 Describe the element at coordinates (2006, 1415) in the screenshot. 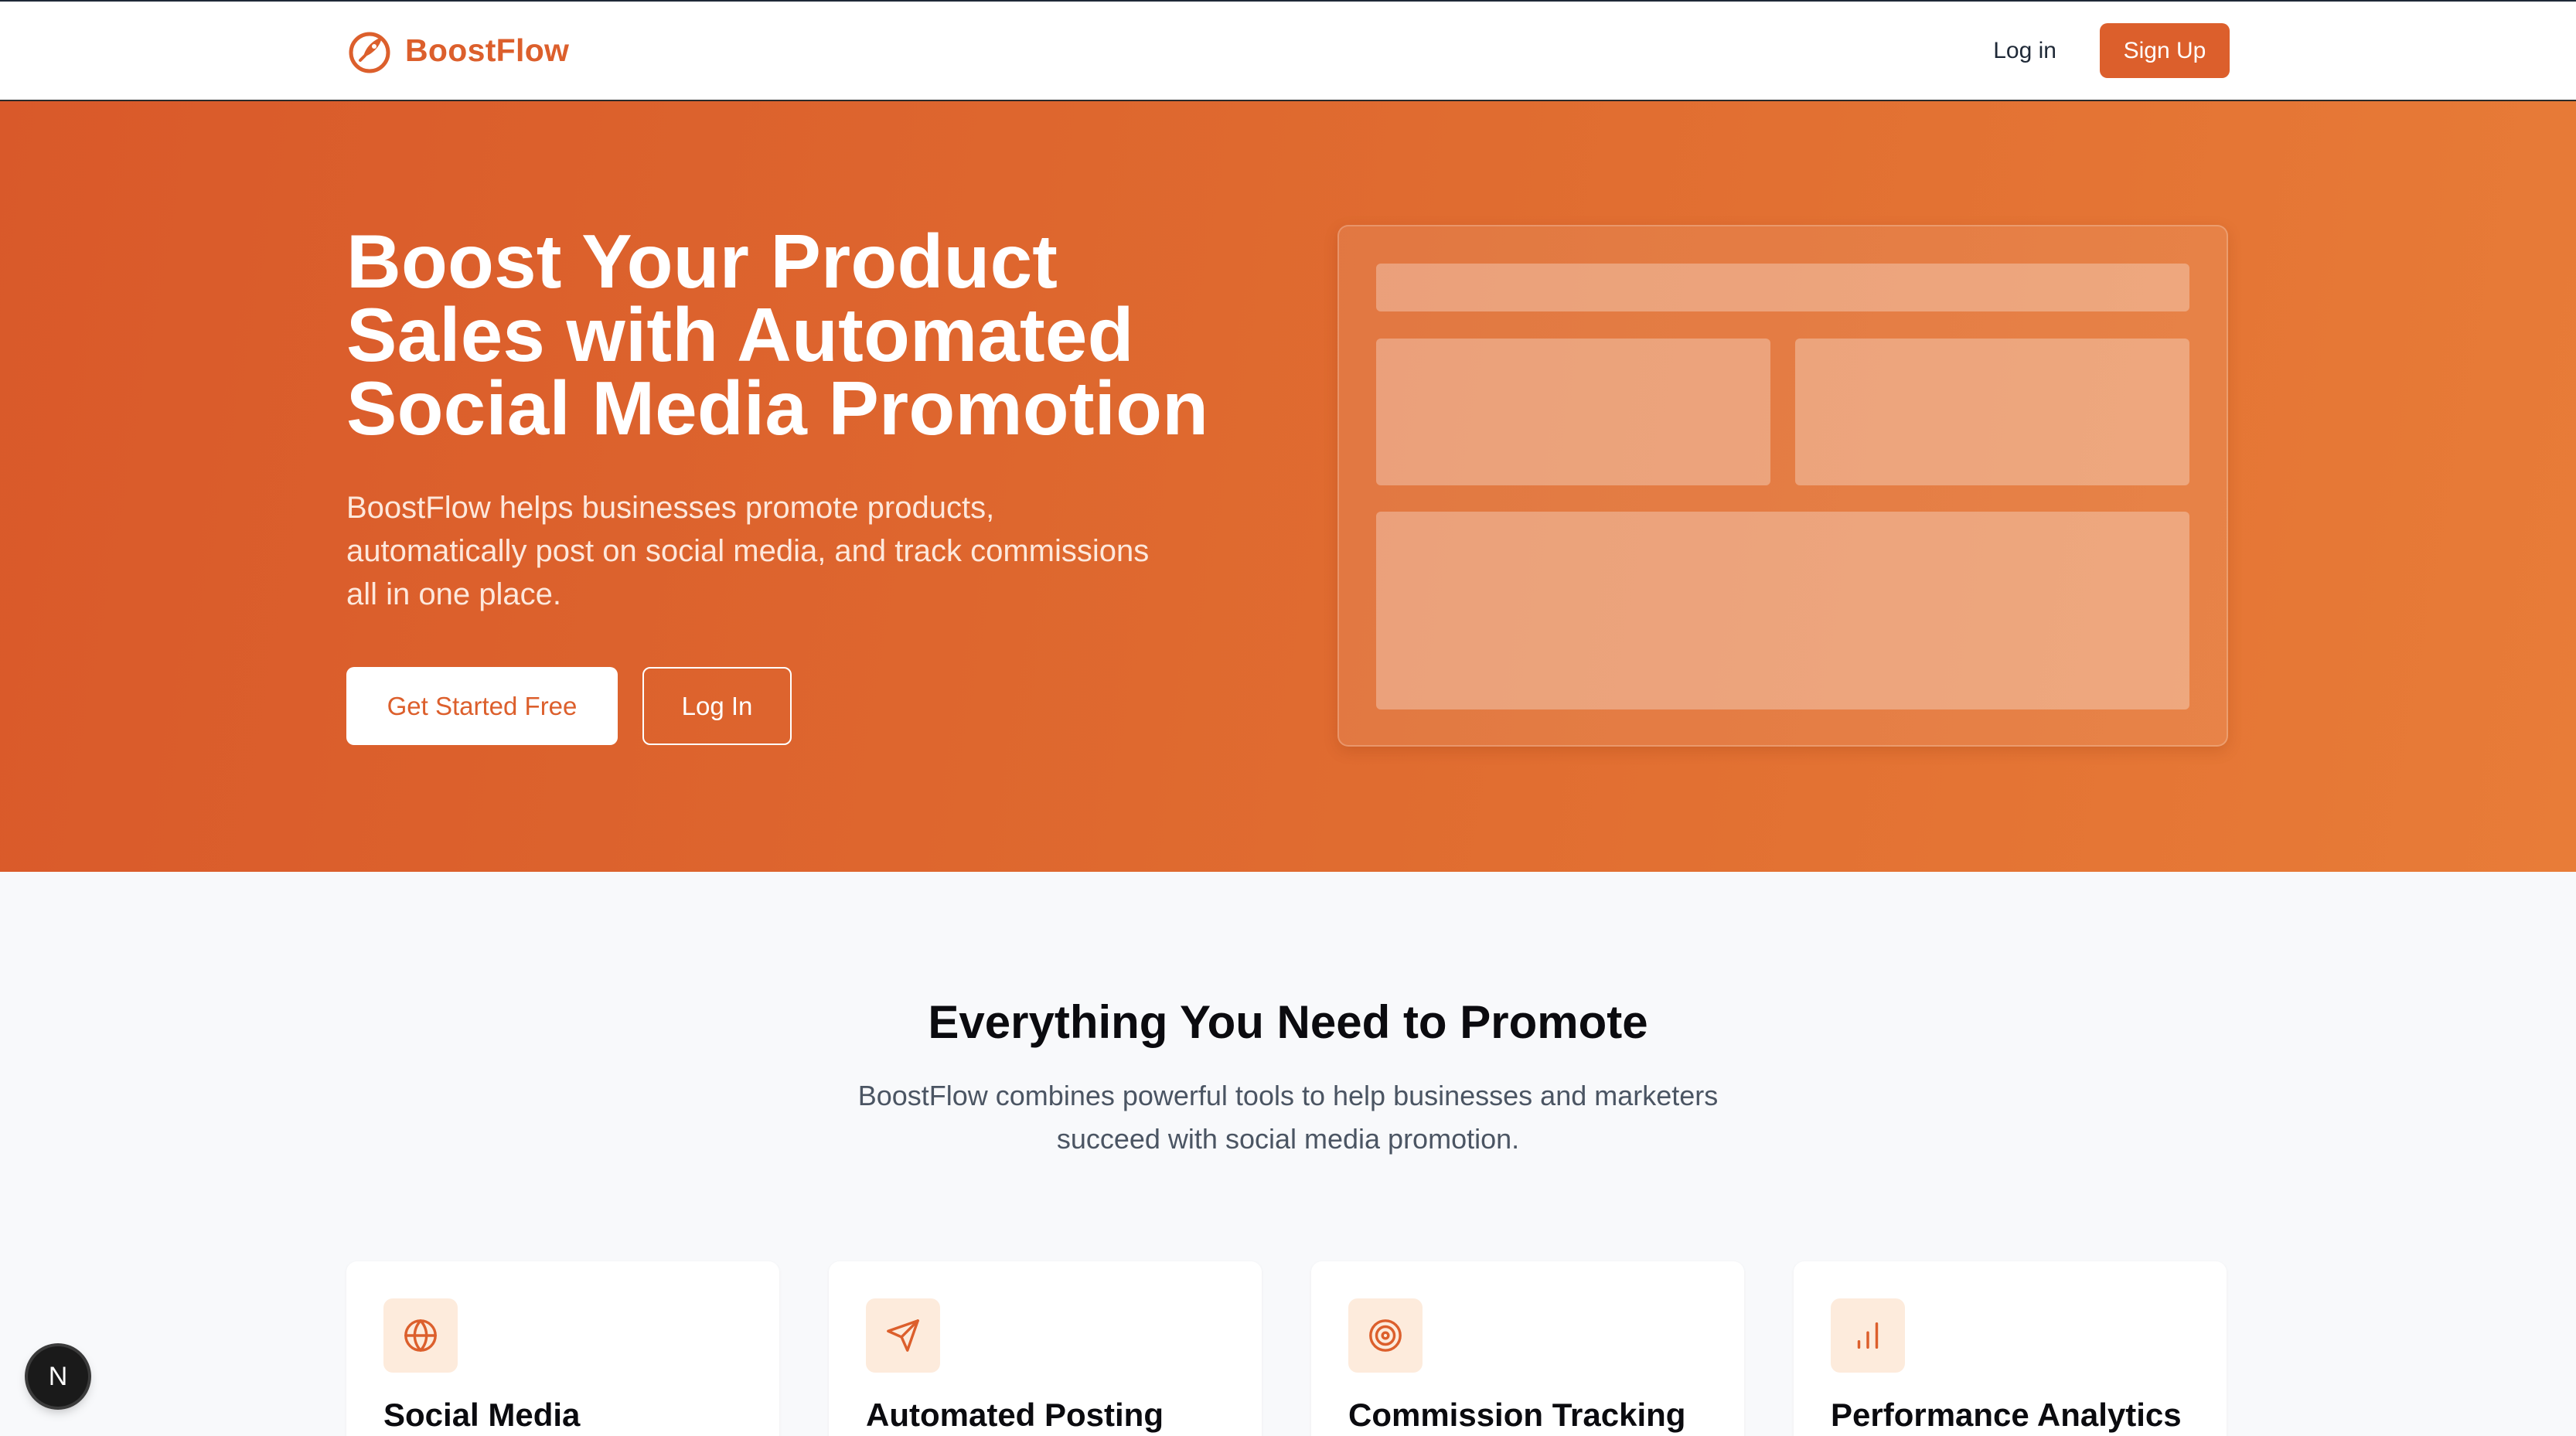

I see `feature-card-title: Performance Analytics` at that location.